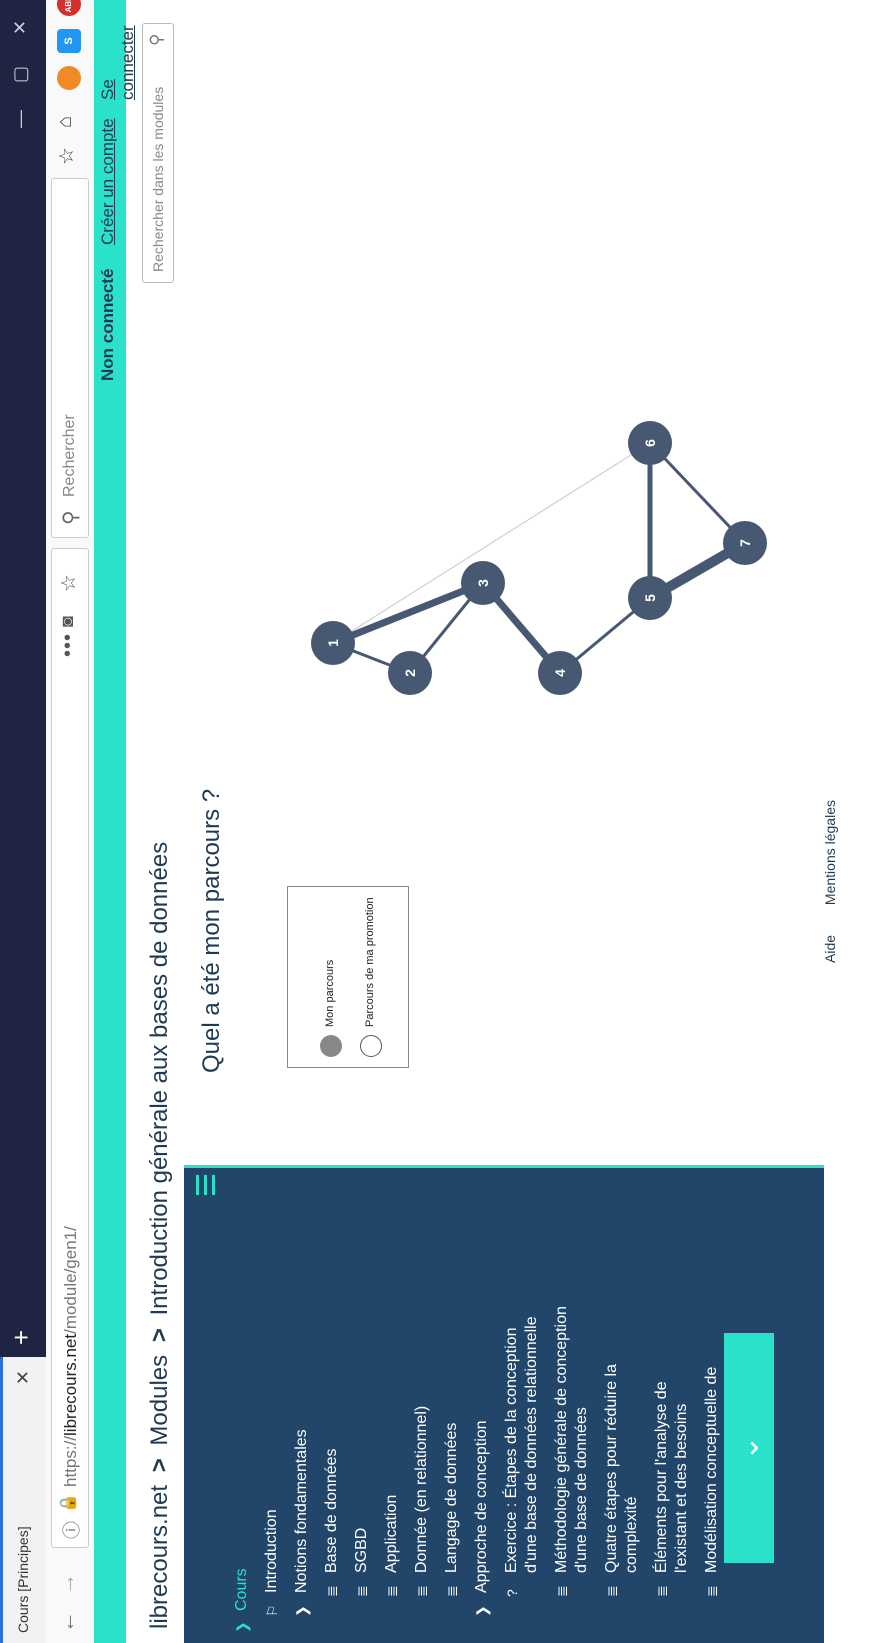 This screenshot has width=878, height=1643. I want to click on graph-node: 5, so click(650, 598).